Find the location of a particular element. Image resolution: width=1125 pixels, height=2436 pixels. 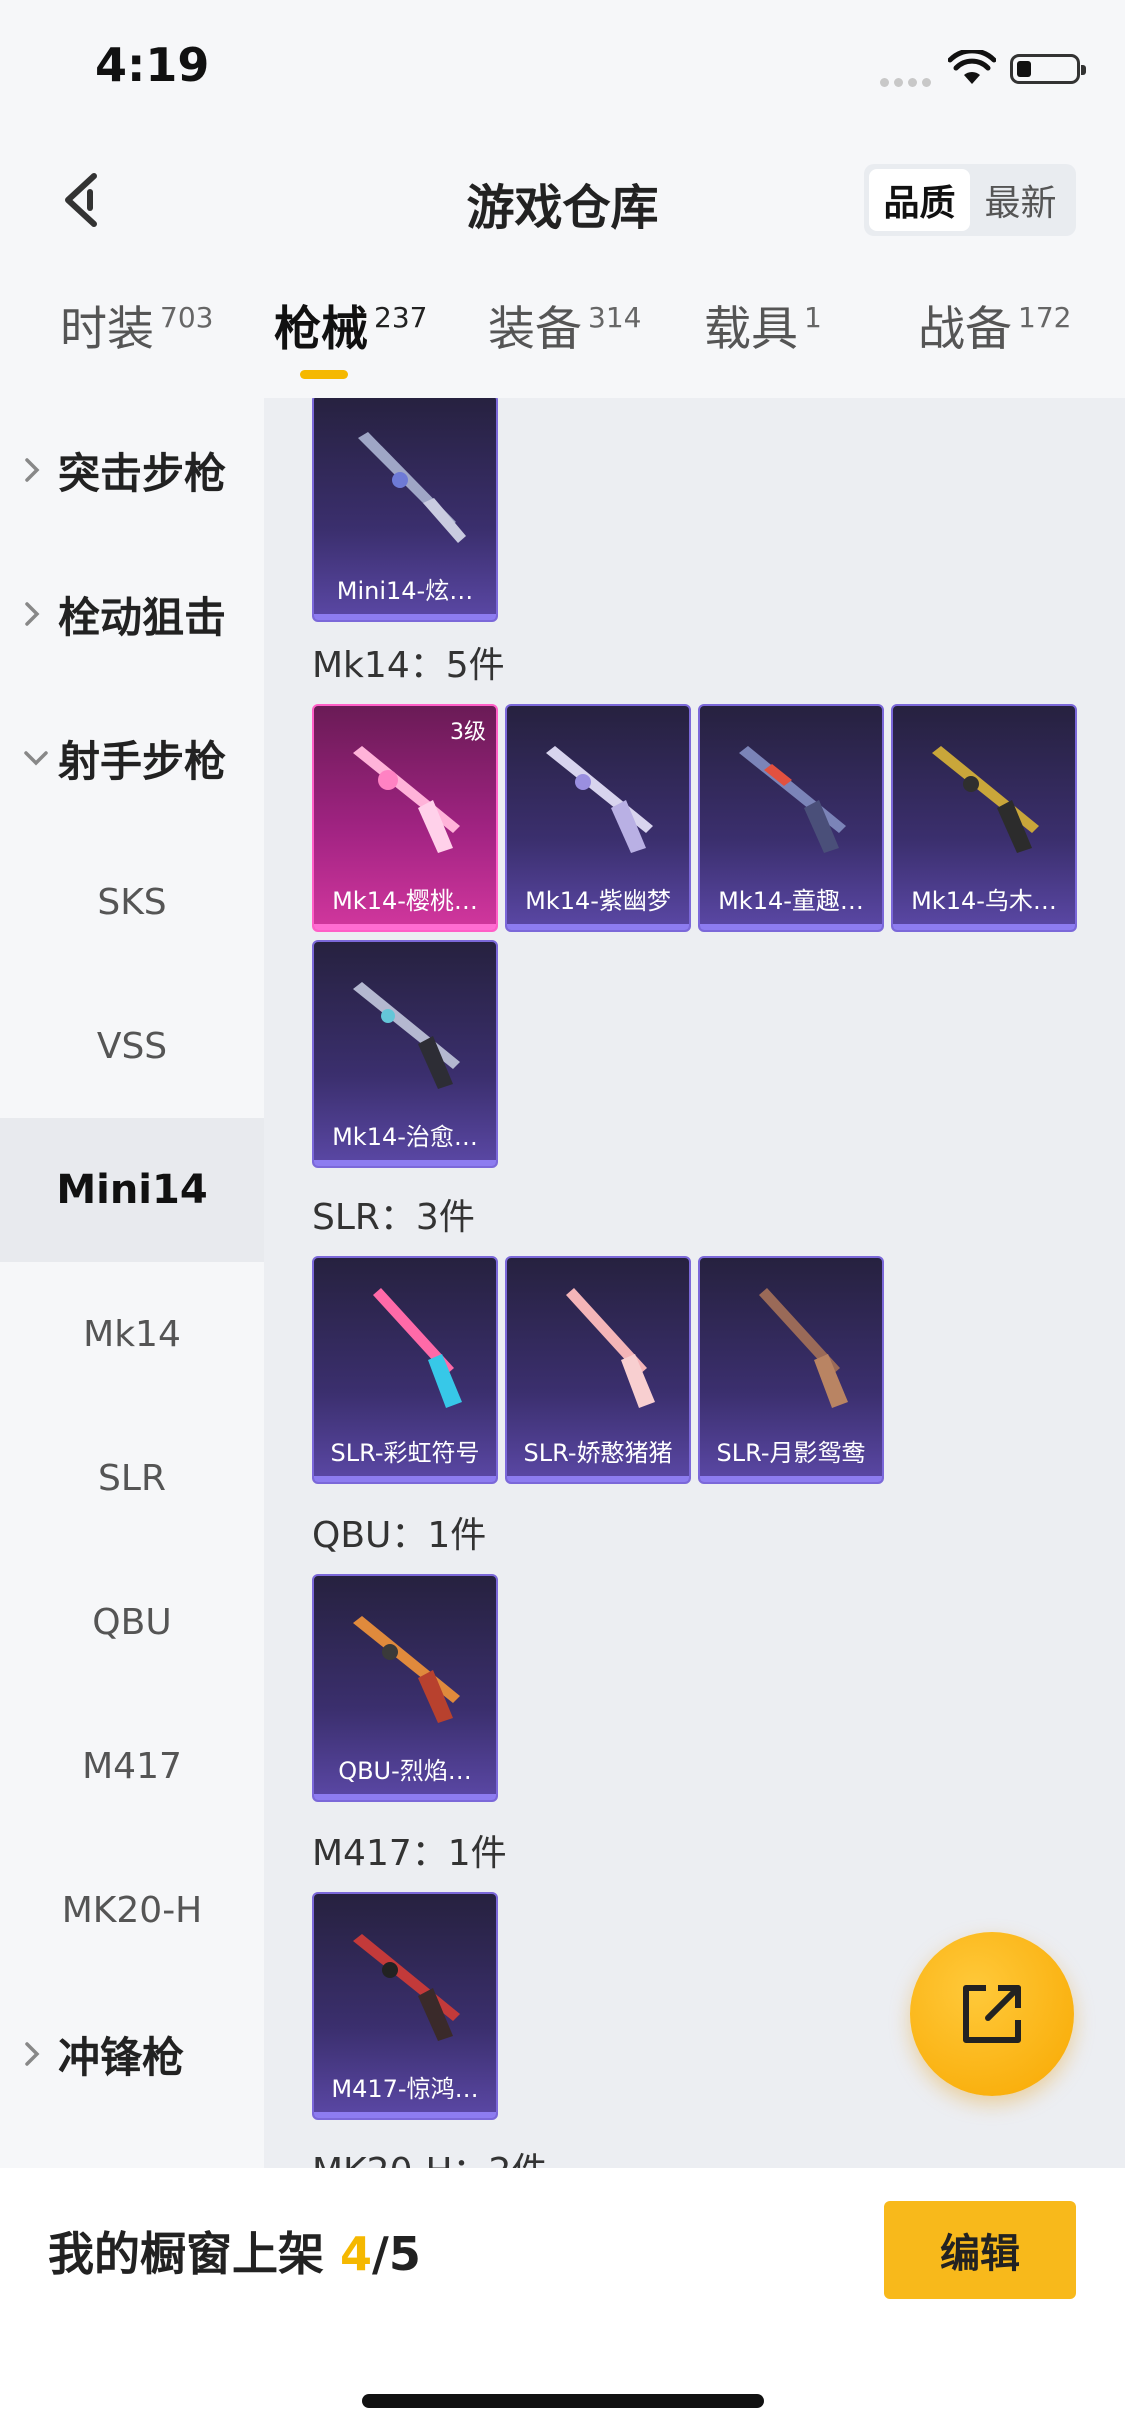

header: 游戏仓库 品质 最新 is located at coordinates (562, 200).